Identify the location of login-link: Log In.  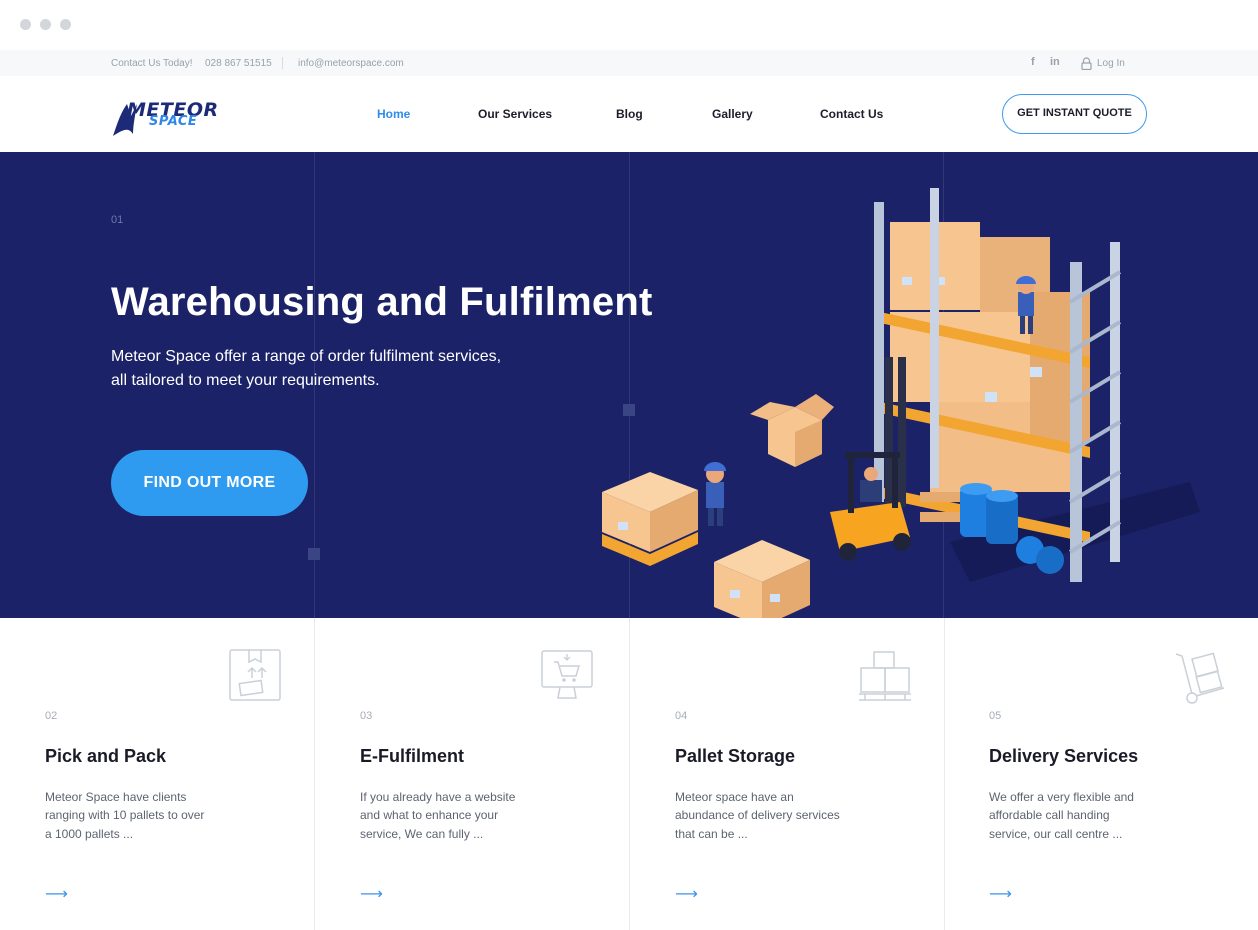
(1111, 63).